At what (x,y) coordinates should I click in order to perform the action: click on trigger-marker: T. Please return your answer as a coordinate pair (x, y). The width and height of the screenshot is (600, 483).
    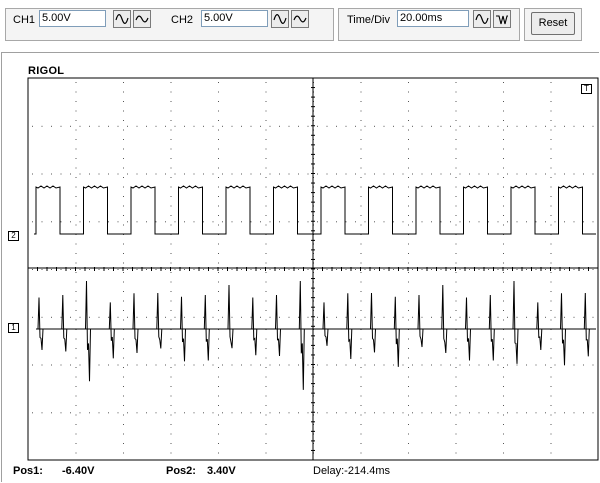
    Looking at the image, I should click on (586, 89).